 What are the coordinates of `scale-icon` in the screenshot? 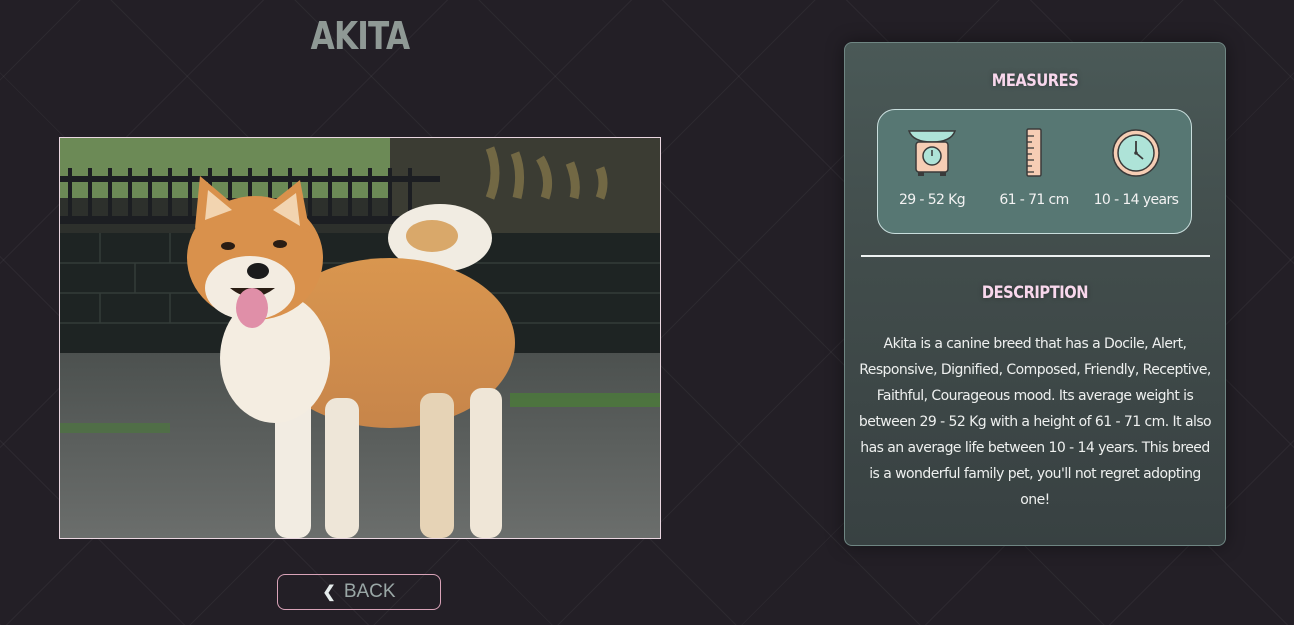 It's located at (932, 153).